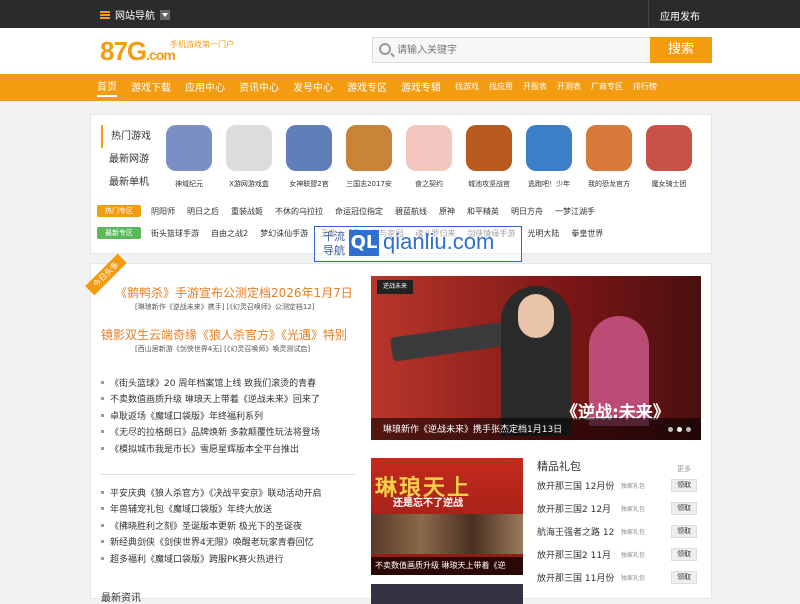 Image resolution: width=800 pixels, height=604 pixels. I want to click on game-item: 神域纪元, so click(189, 157).